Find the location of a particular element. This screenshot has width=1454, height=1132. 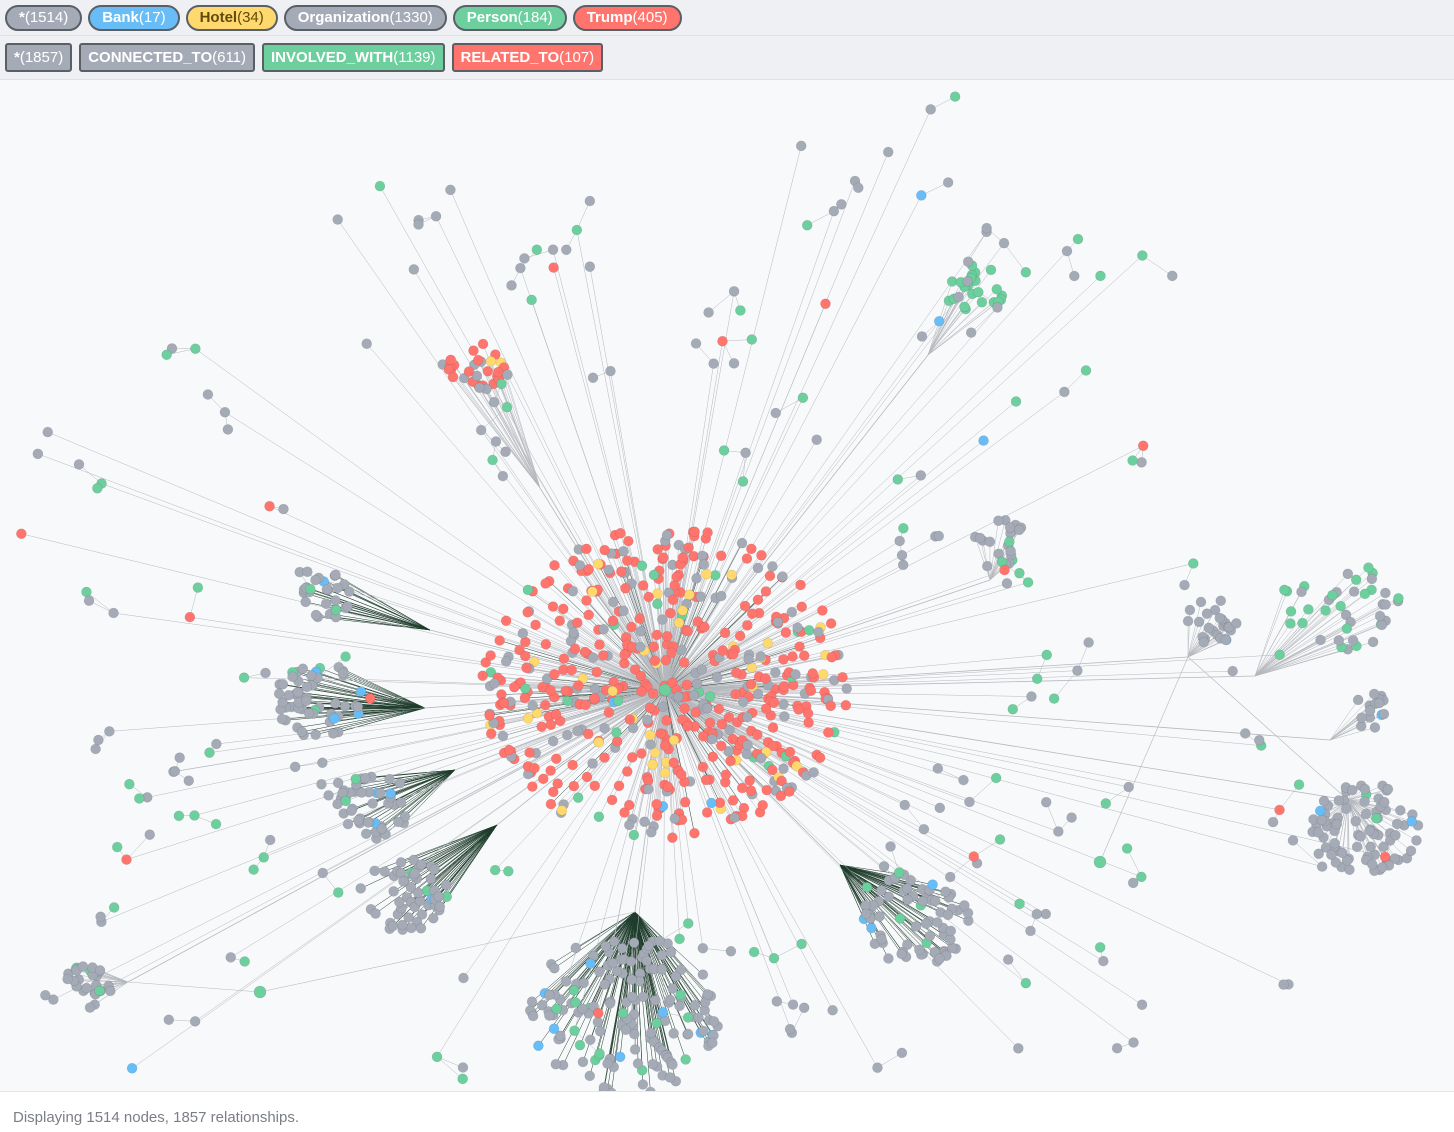

rel-type-connected-to-tag: CONNECTED_TO (611) is located at coordinates (167, 57).